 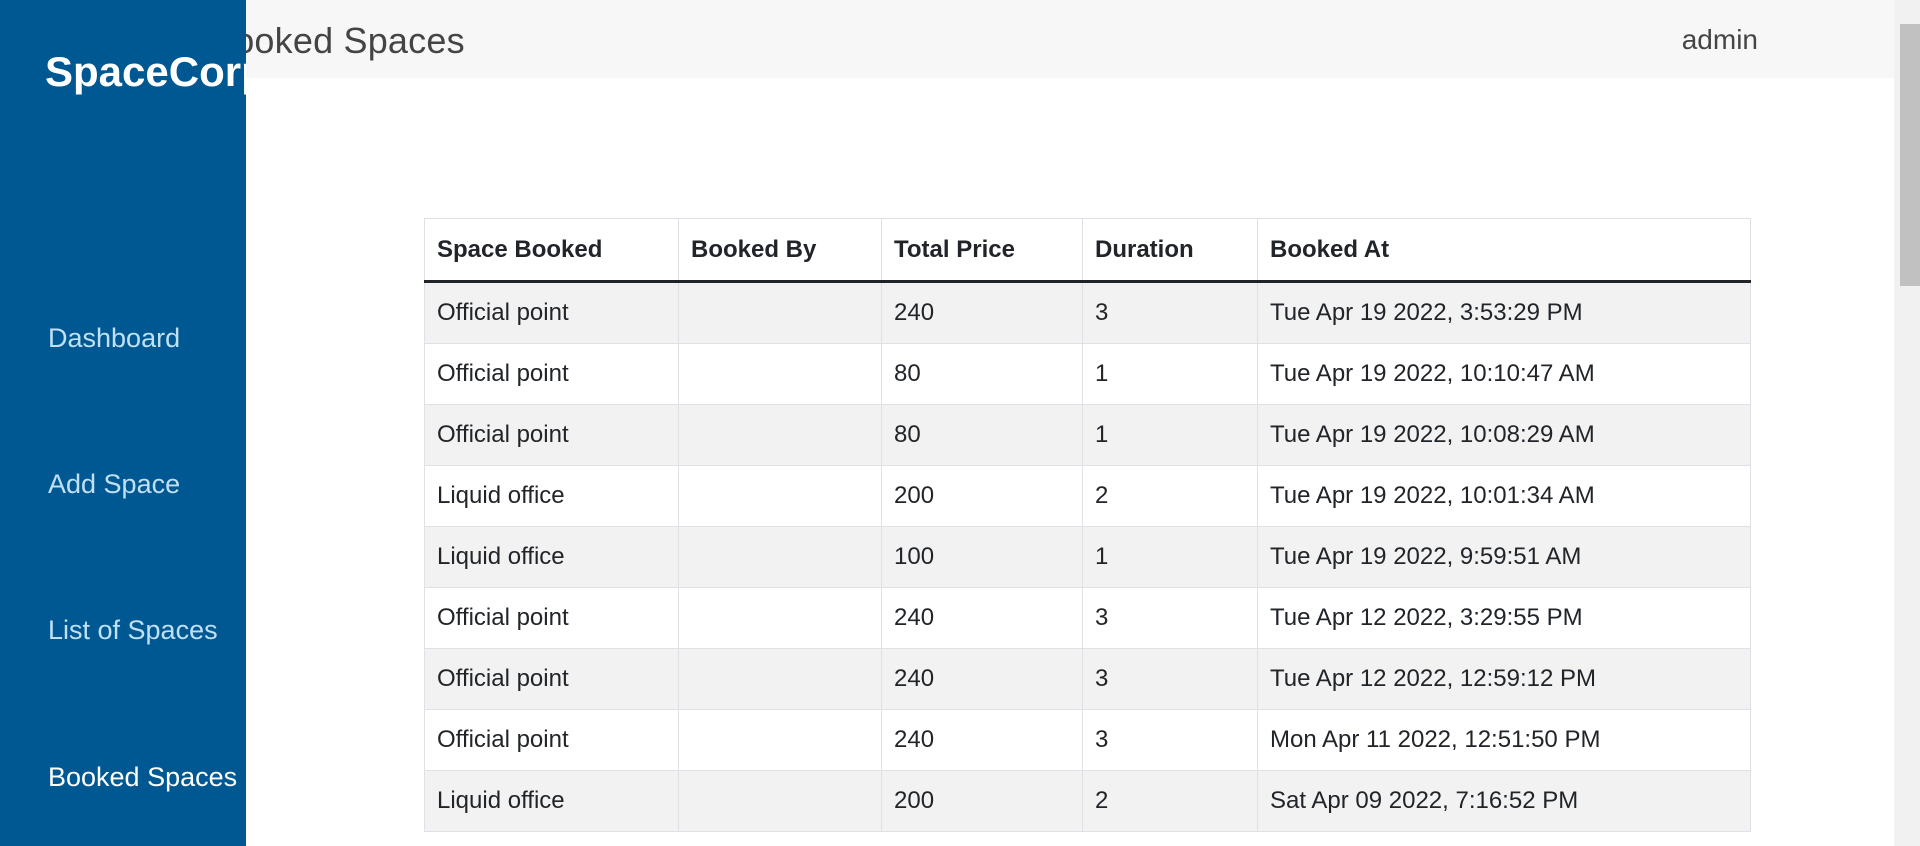 I want to click on cell-booked-at: Tue Apr 19 2022, 10:01:34 AM, so click(x=1504, y=496).